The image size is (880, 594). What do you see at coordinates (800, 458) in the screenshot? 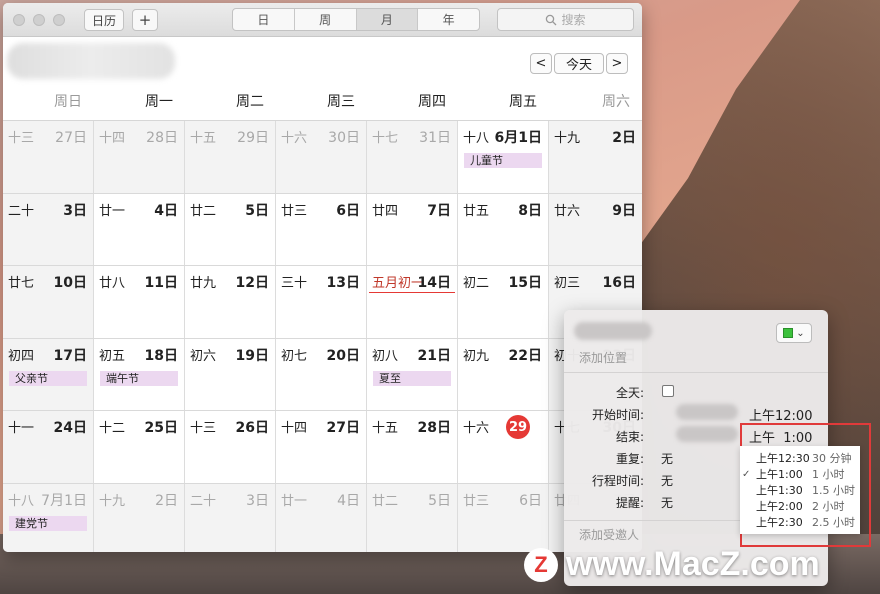
I see `end-time-option: 上午12:30 30 分钟` at bounding box center [800, 458].